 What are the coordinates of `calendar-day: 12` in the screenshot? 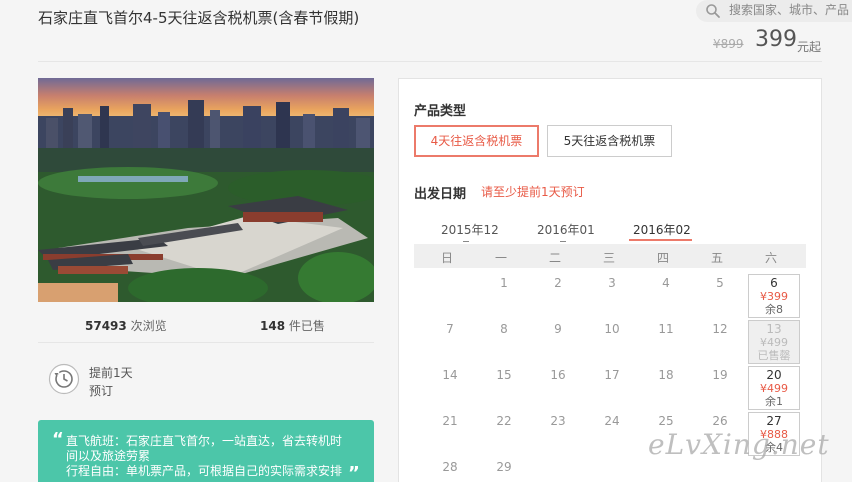 It's located at (720, 329).